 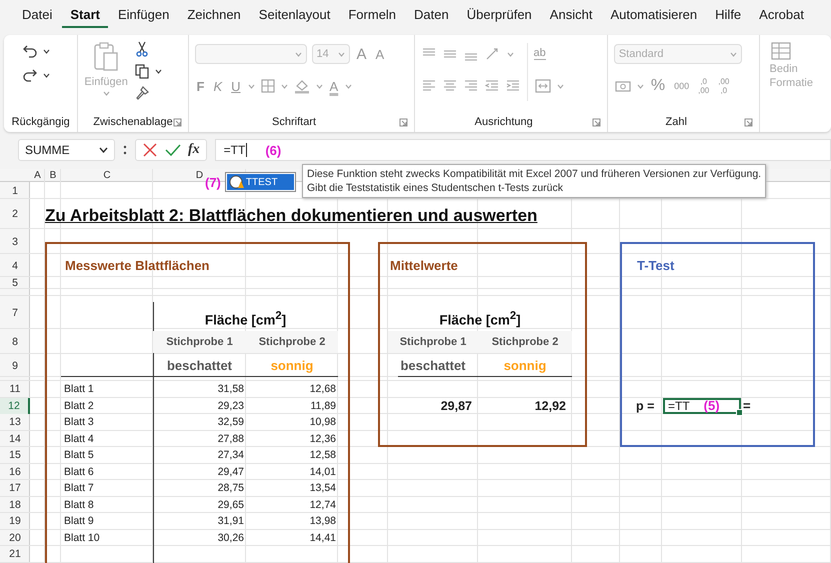 I want to click on scissors-icon, so click(x=142, y=49).